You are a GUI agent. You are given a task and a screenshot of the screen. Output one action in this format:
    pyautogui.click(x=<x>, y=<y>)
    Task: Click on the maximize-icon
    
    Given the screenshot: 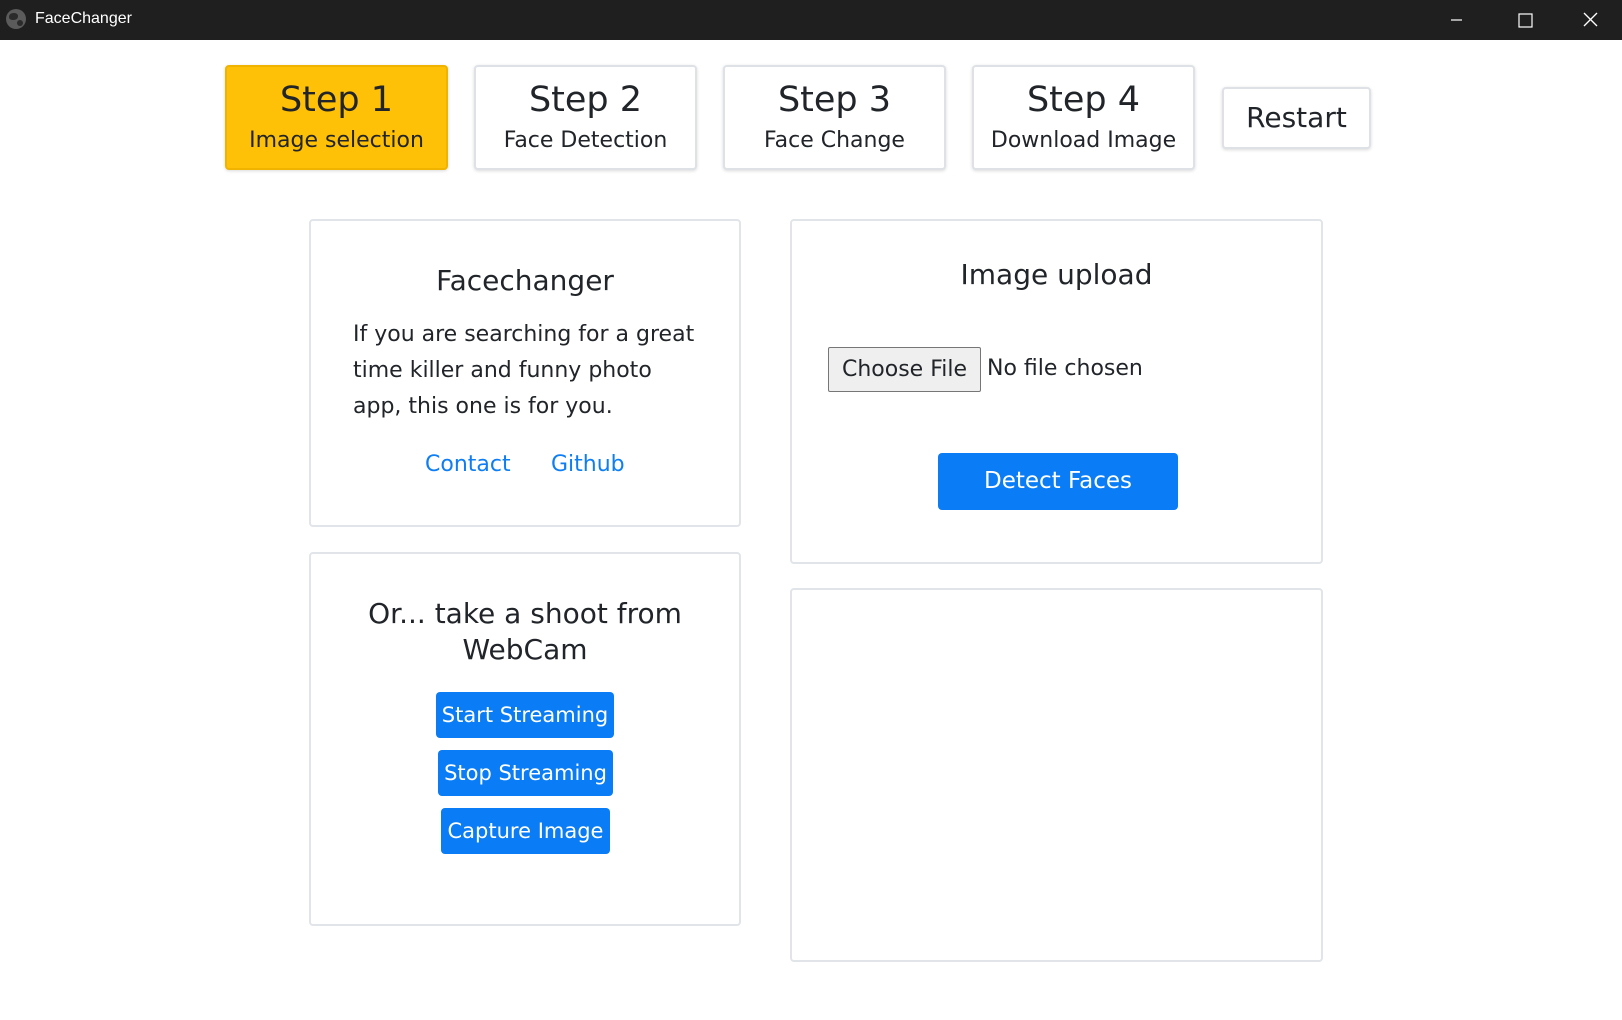 What is the action you would take?
    pyautogui.click(x=1525, y=20)
    